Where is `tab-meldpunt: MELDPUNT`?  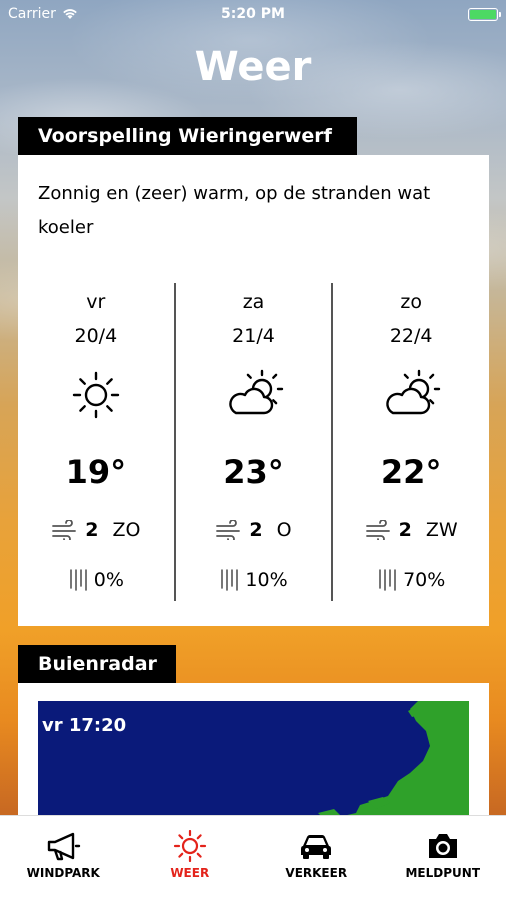
tab-meldpunt: MELDPUNT is located at coordinates (443, 858).